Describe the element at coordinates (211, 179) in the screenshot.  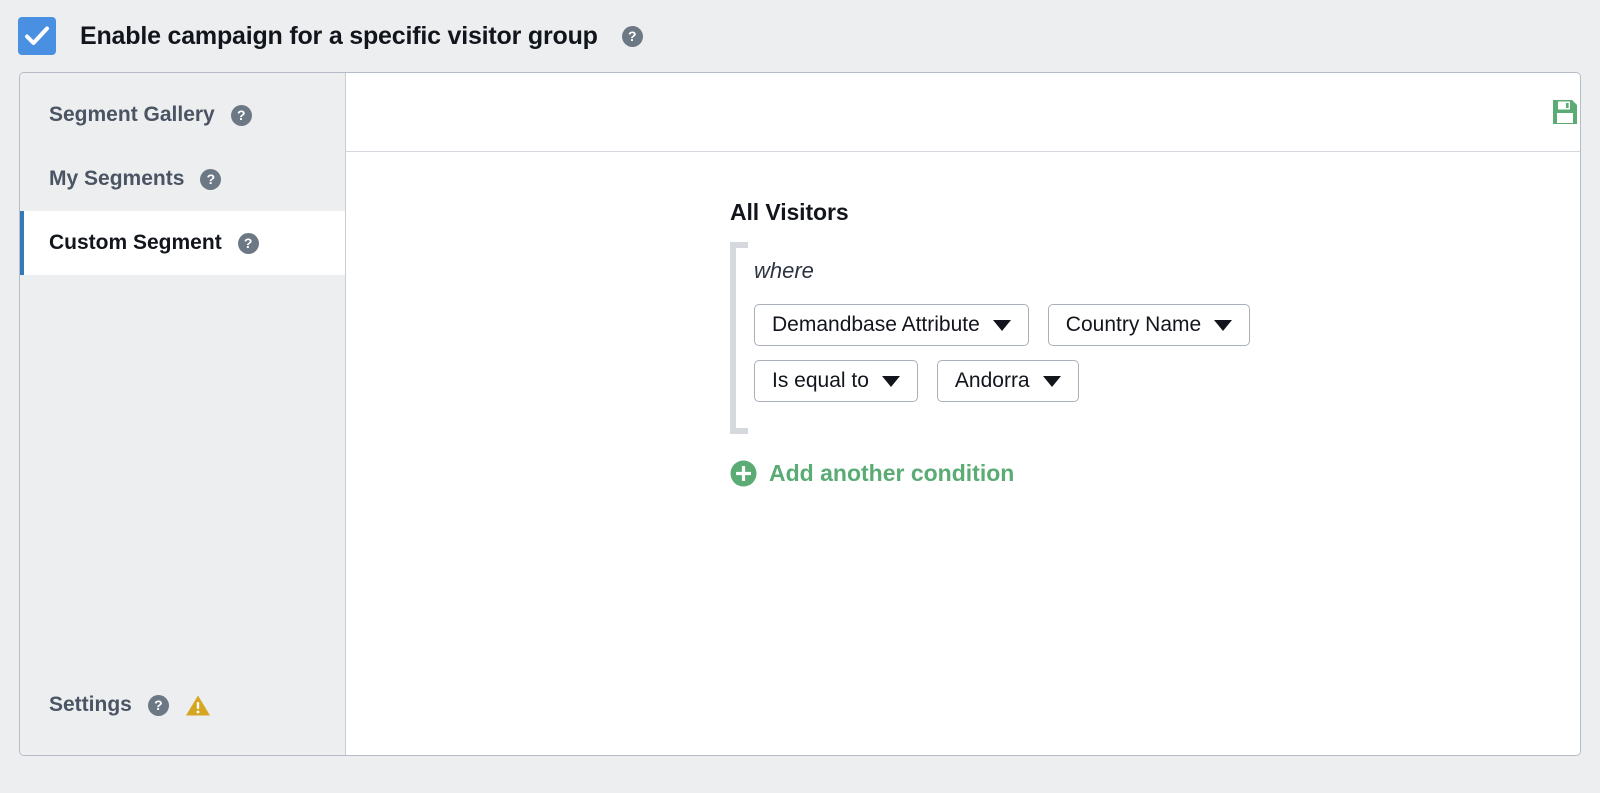
I see `my-segments-help-icon: ?` at that location.